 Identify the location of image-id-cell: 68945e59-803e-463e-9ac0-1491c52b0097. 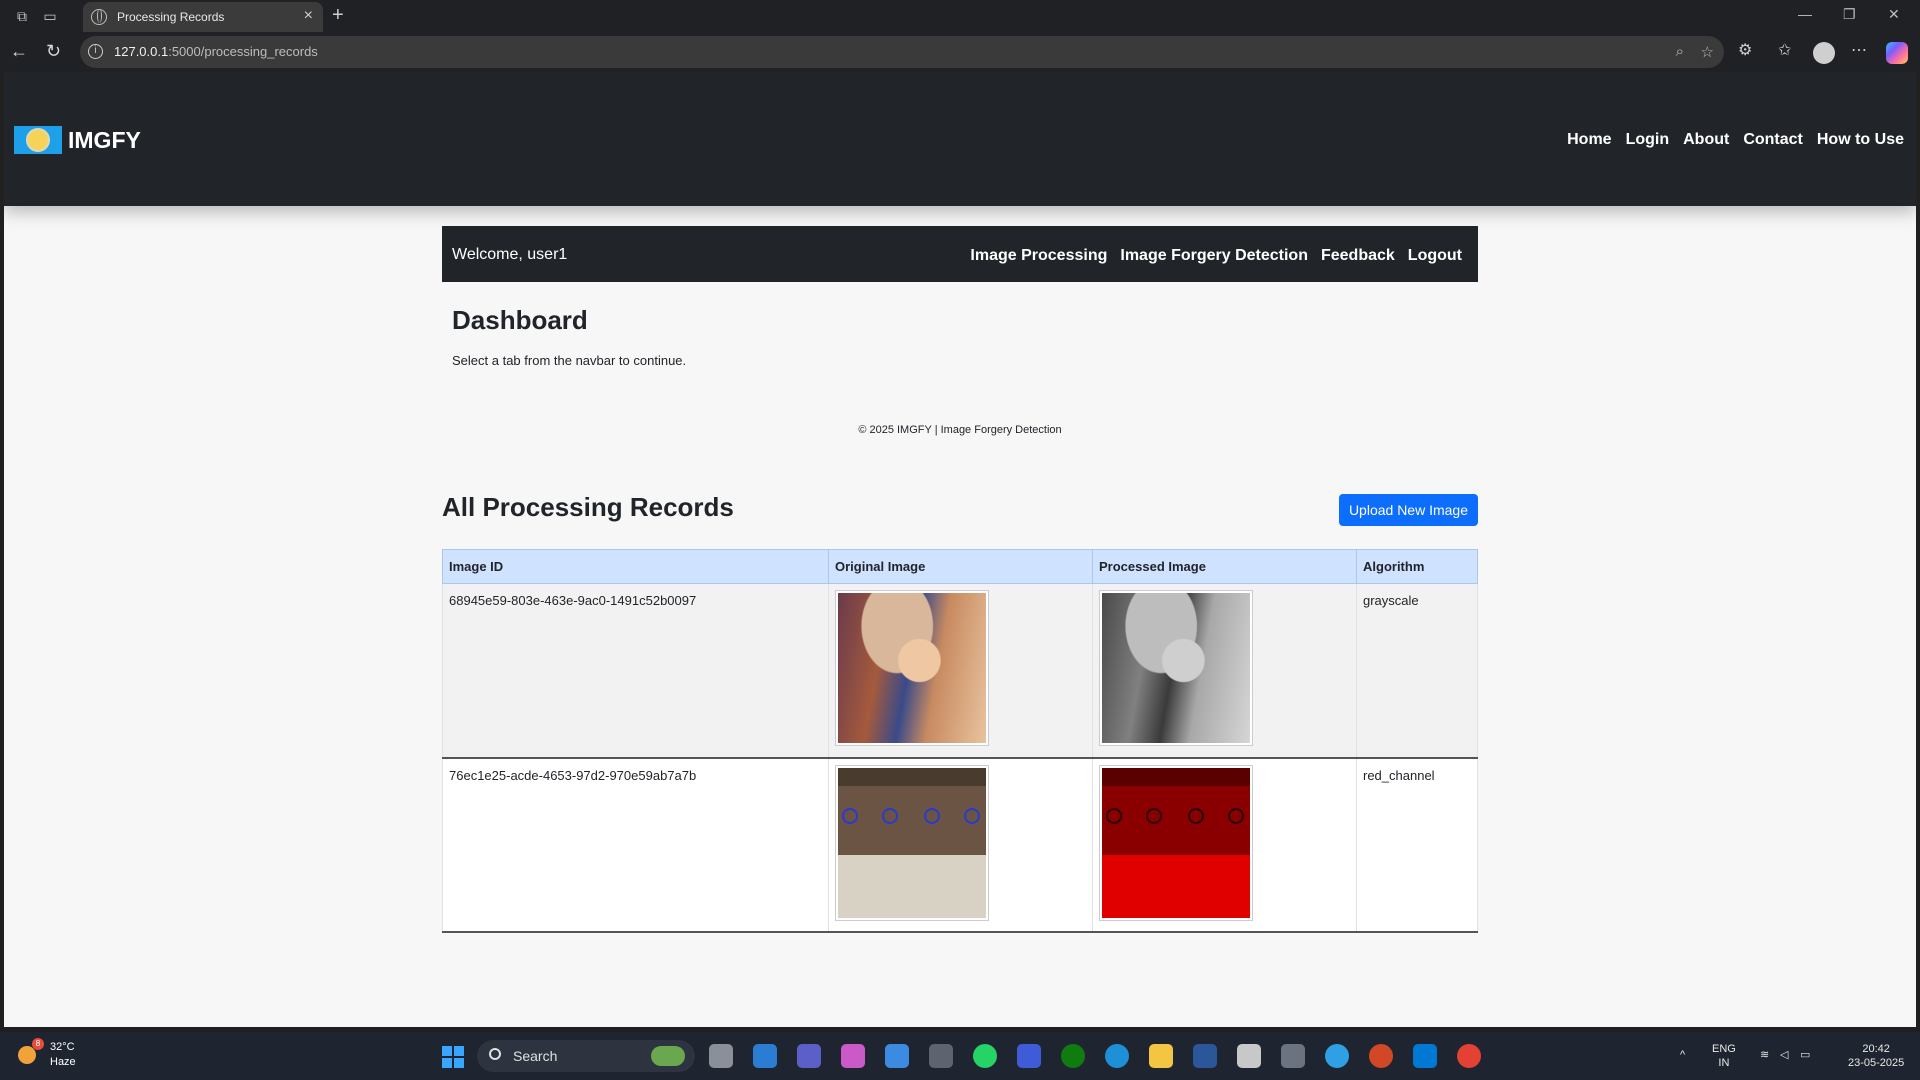
(635, 671).